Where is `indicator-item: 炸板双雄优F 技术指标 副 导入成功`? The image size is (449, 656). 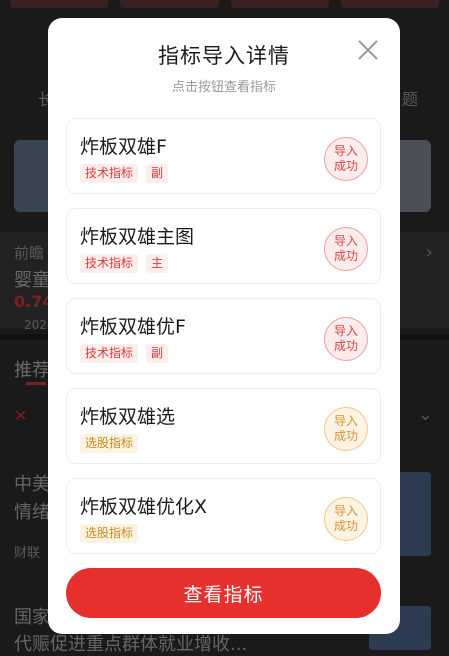
indicator-item: 炸板双雄优F 技术指标 副 导入成功 is located at coordinates (223, 336).